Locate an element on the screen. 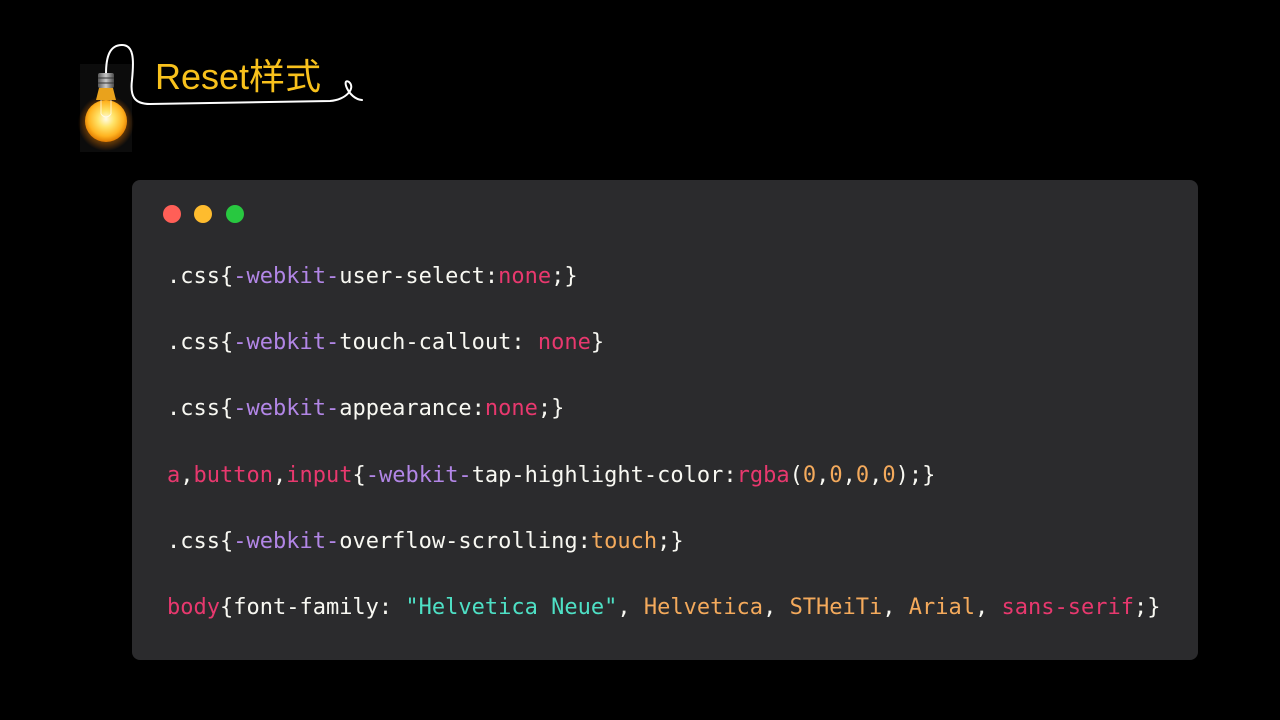  slide-title: Reset样式 is located at coordinates (238, 76).